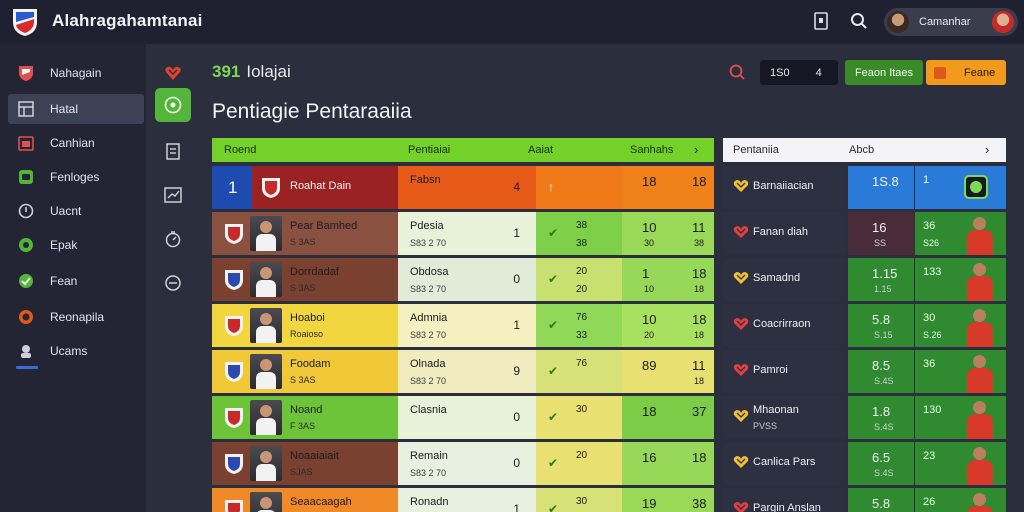 This screenshot has height=512, width=1024. I want to click on player-cell: Dorrdadaf S 3AS, so click(305, 279).